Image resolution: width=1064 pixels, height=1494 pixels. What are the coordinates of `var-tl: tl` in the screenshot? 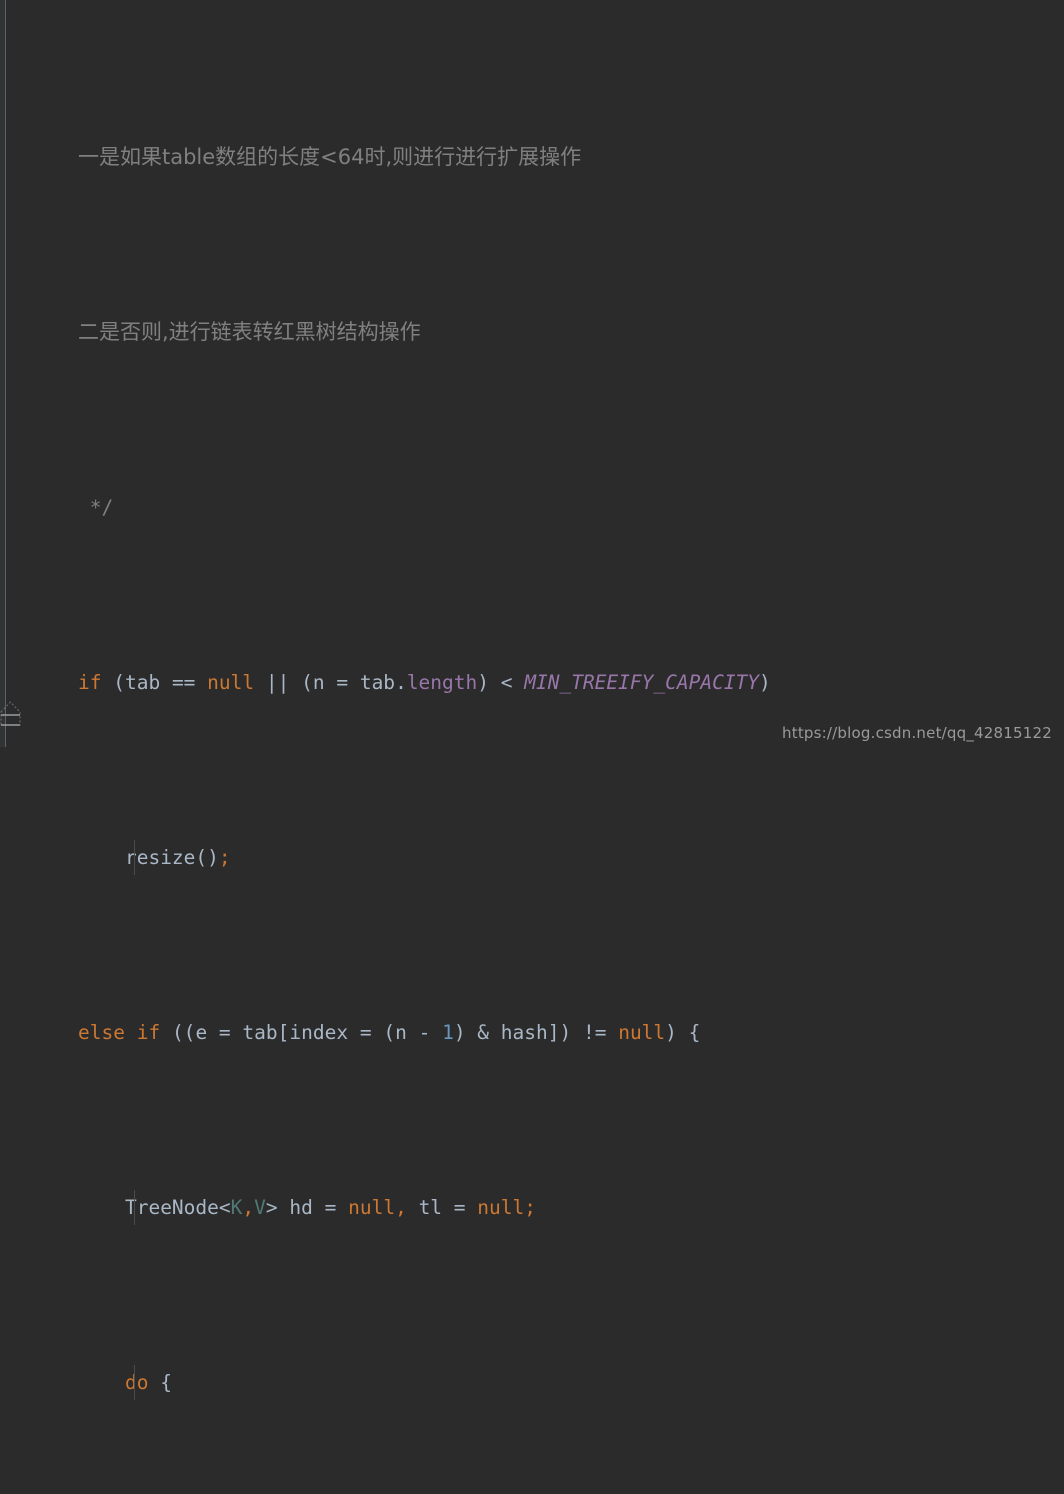 It's located at (430, 1207).